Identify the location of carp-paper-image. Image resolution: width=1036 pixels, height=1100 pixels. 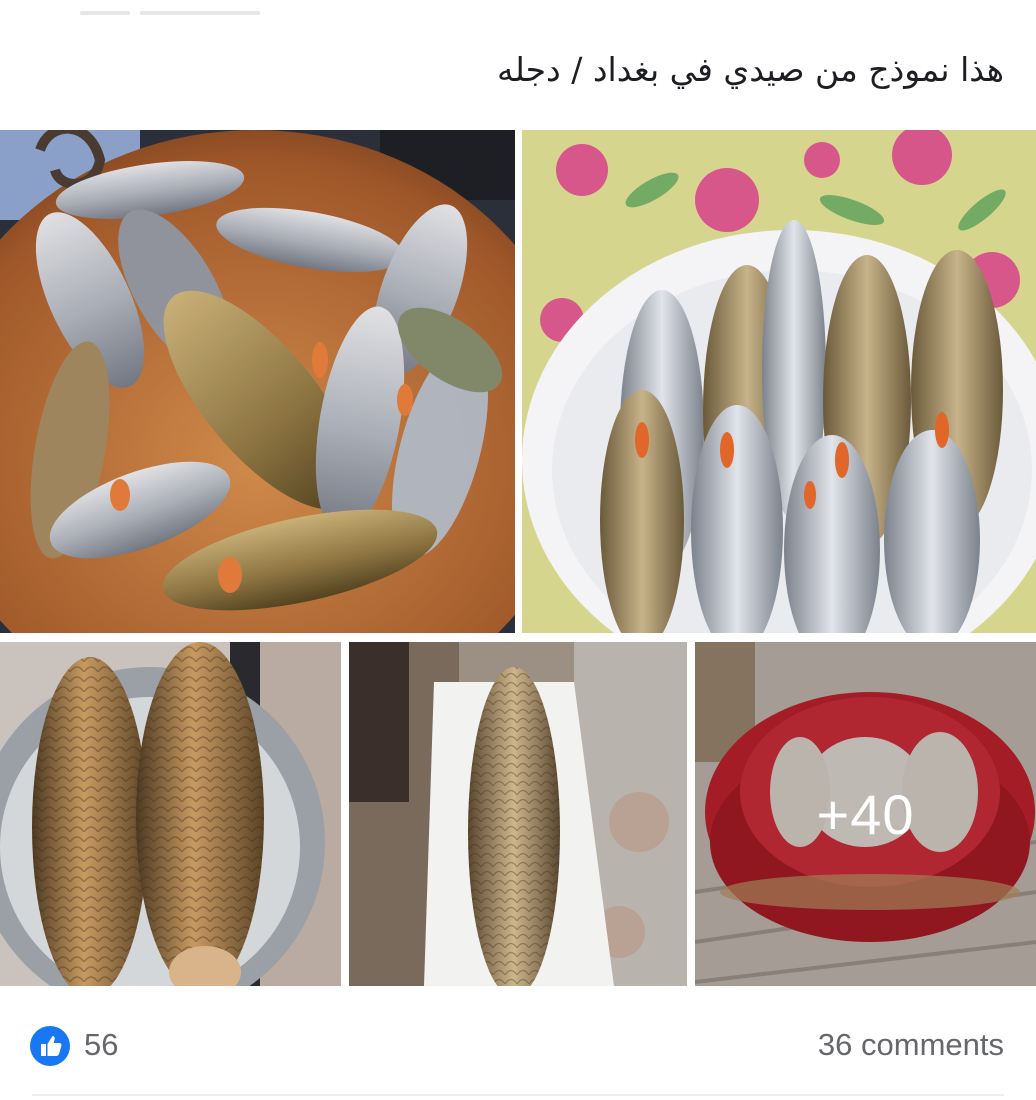
(518, 814).